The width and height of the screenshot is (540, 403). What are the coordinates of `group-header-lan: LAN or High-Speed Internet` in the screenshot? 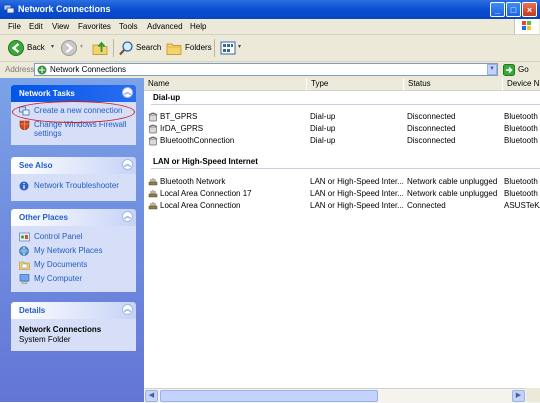 It's located at (205, 161).